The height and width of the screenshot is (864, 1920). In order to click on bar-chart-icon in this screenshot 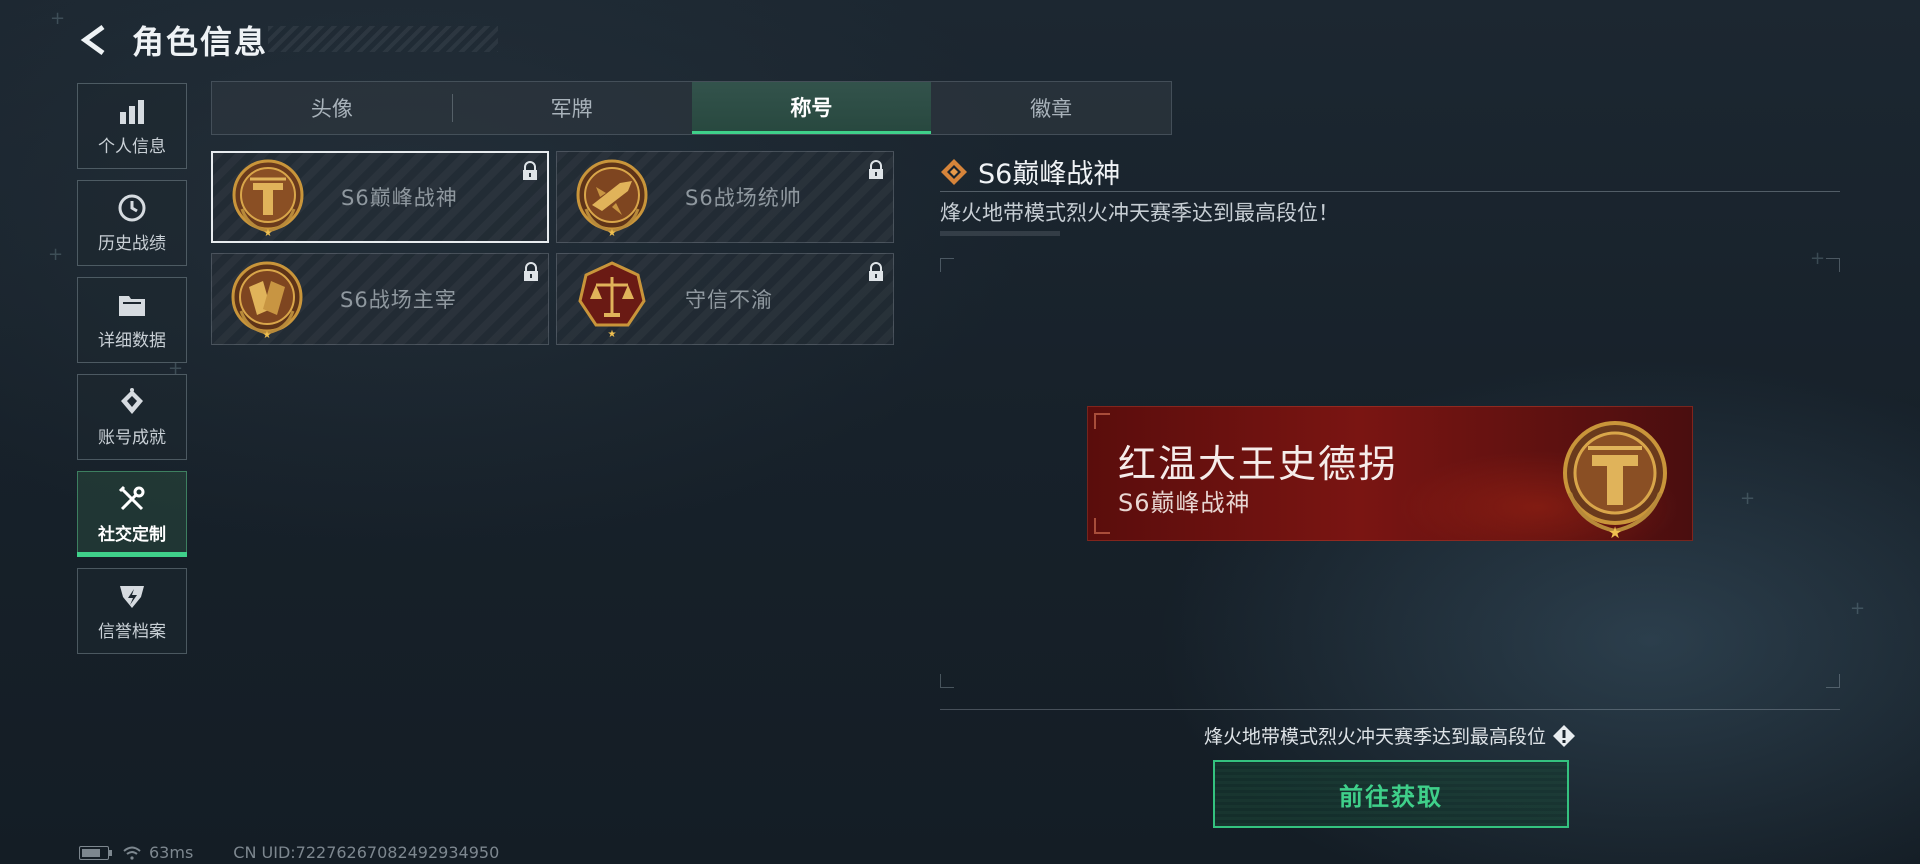, I will do `click(132, 111)`.